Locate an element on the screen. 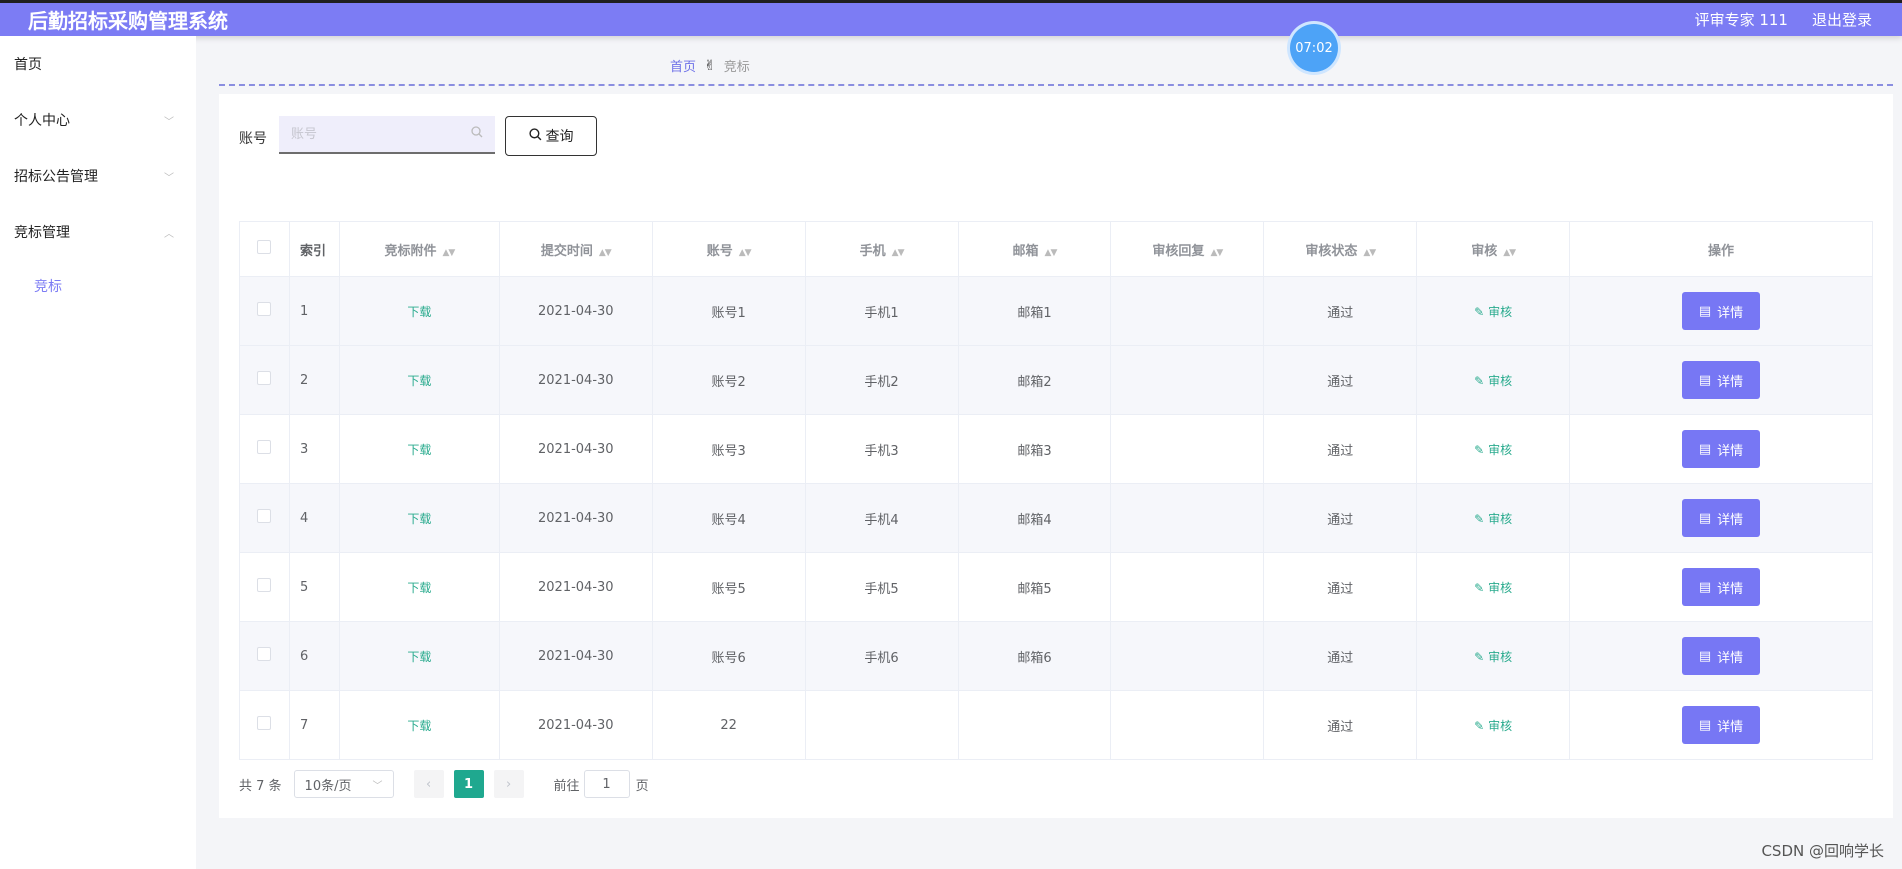 The image size is (1902, 869). page-size-select: 10条/页 ﹀ is located at coordinates (343, 784).